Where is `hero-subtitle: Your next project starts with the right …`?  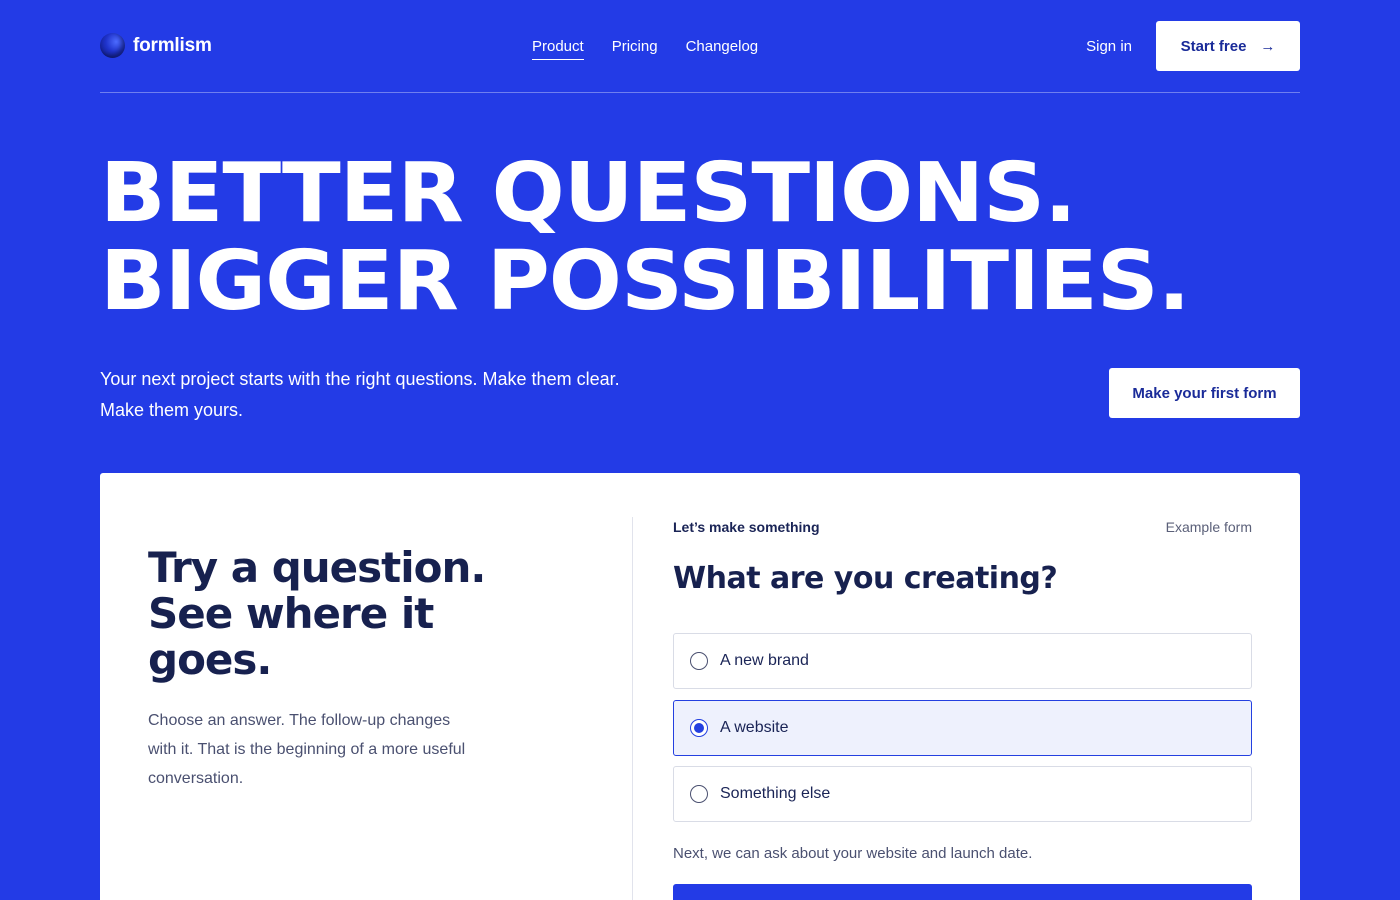 hero-subtitle: Your next project starts with the right … is located at coordinates (380, 395).